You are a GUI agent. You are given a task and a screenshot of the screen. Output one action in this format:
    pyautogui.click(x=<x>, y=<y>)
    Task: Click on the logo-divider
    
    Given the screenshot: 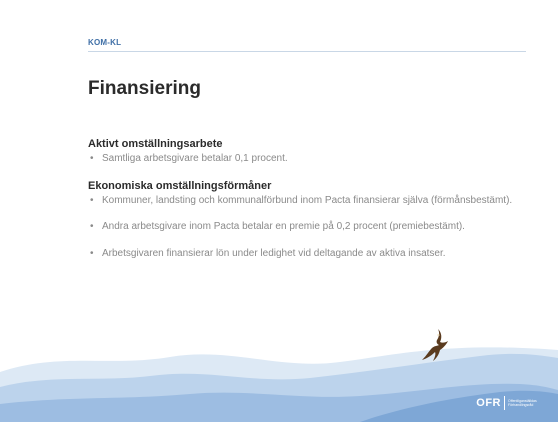 What is the action you would take?
    pyautogui.click(x=504, y=403)
    